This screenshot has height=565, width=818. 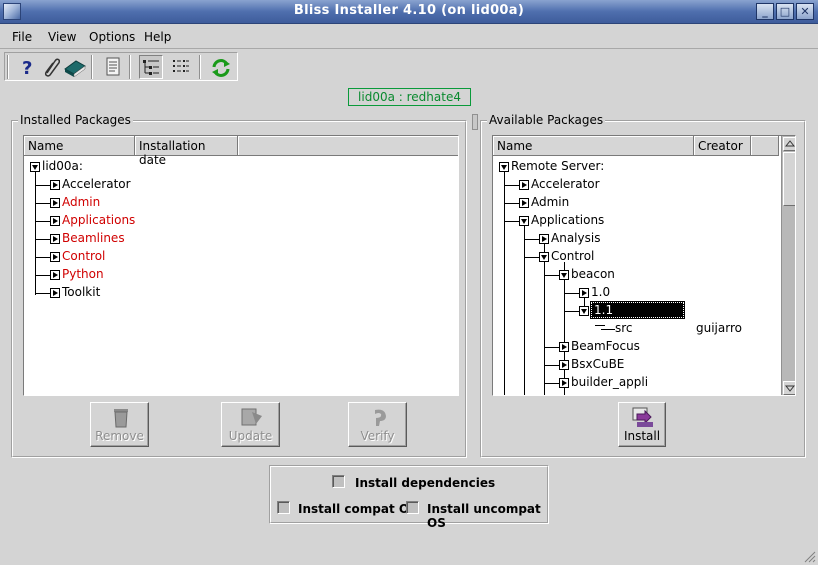 I want to click on paperclip-icon, so click(x=51, y=67).